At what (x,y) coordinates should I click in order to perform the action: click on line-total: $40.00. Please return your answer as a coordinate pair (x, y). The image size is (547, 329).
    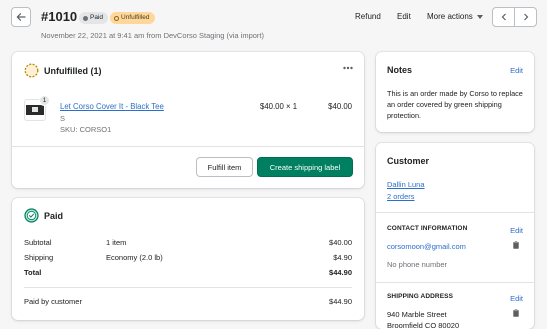
    Looking at the image, I should click on (340, 106).